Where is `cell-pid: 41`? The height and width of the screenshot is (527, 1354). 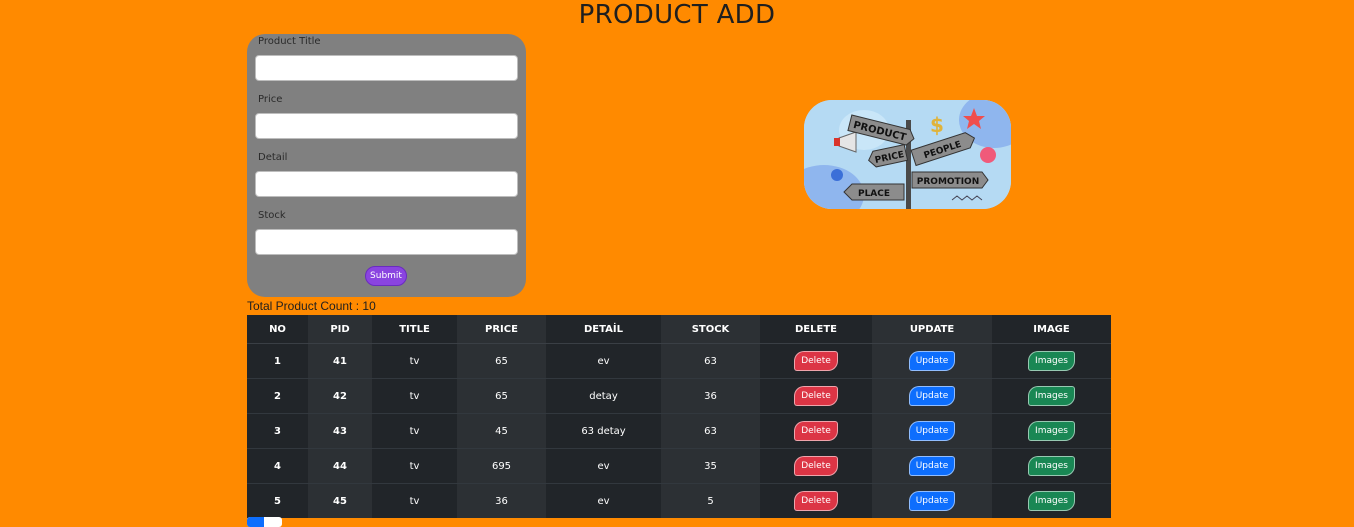 cell-pid: 41 is located at coordinates (340, 361).